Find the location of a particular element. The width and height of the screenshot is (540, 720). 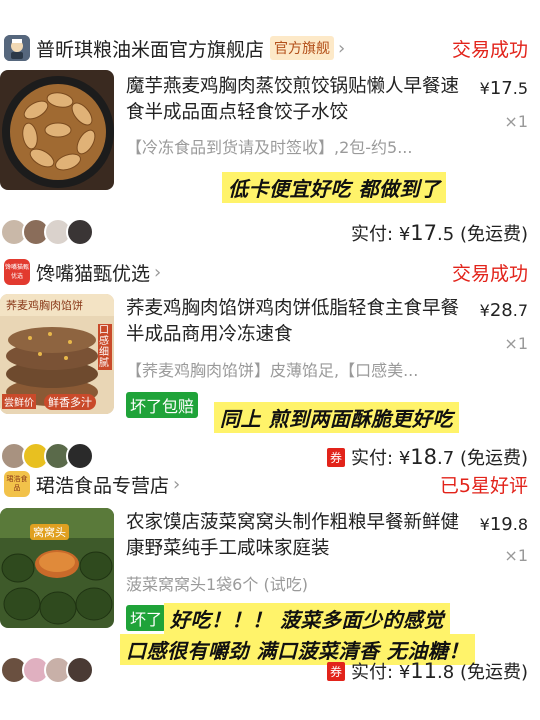

image-caption: 鲜香多汁 is located at coordinates (70, 402).